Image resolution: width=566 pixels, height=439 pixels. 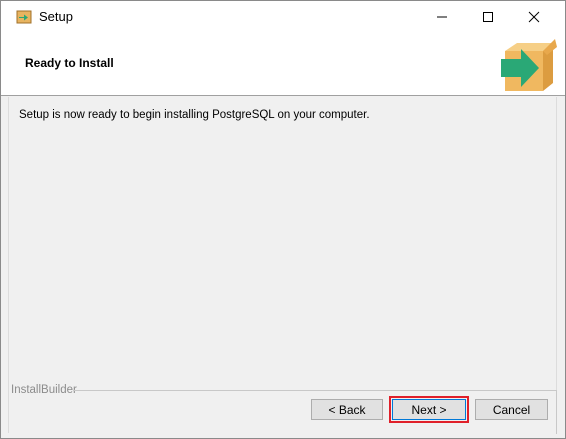 I want to click on page-title: Ready to Install, so click(x=69, y=63).